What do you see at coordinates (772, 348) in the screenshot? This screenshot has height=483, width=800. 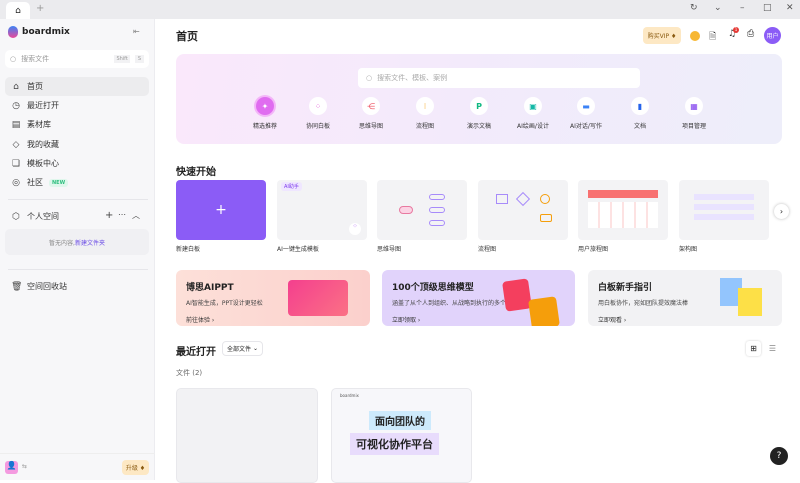 I see `list-view-button: ☰` at bounding box center [772, 348].